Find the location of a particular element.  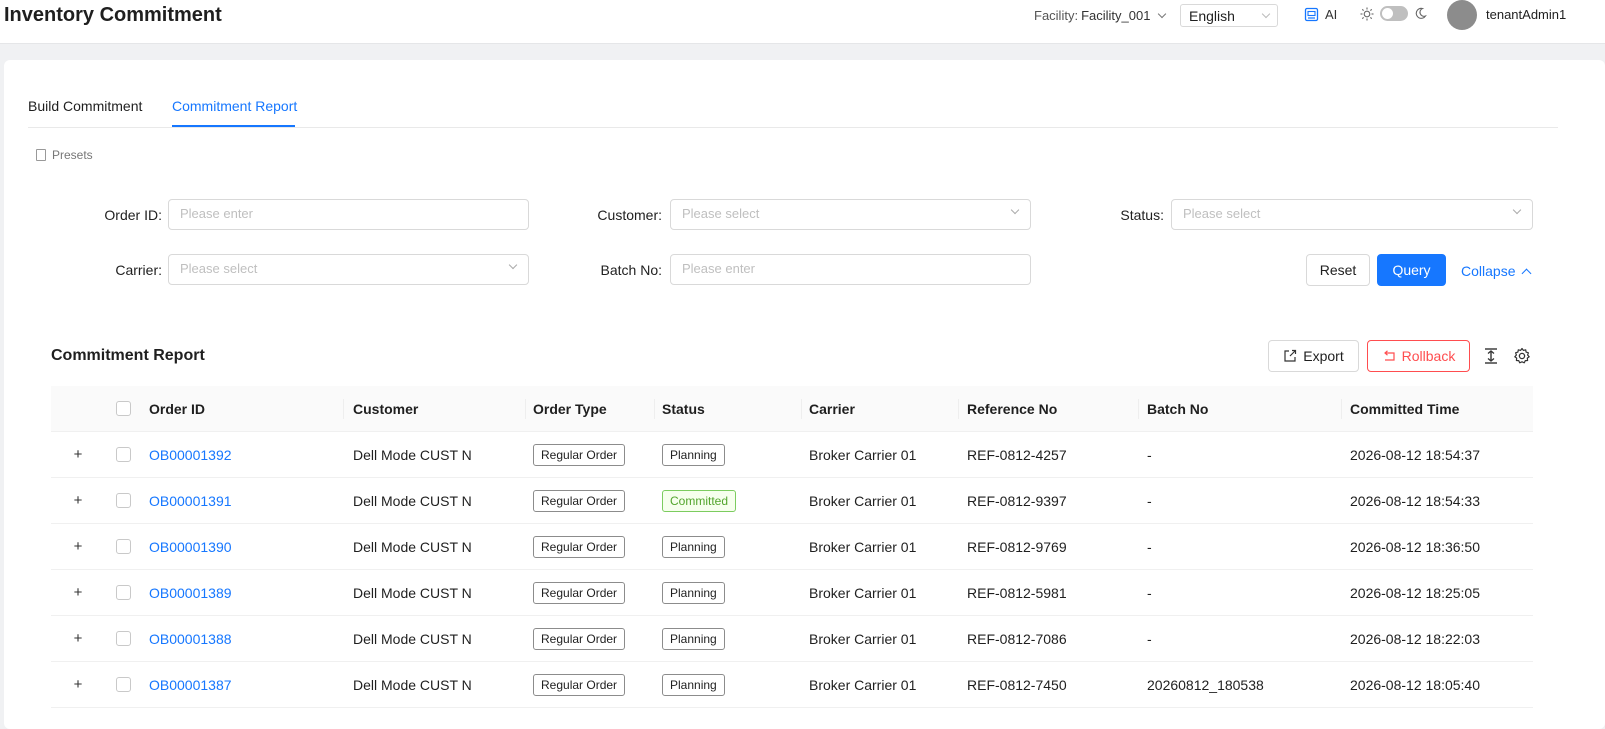

batch-no-input: Please enter is located at coordinates (850, 269).